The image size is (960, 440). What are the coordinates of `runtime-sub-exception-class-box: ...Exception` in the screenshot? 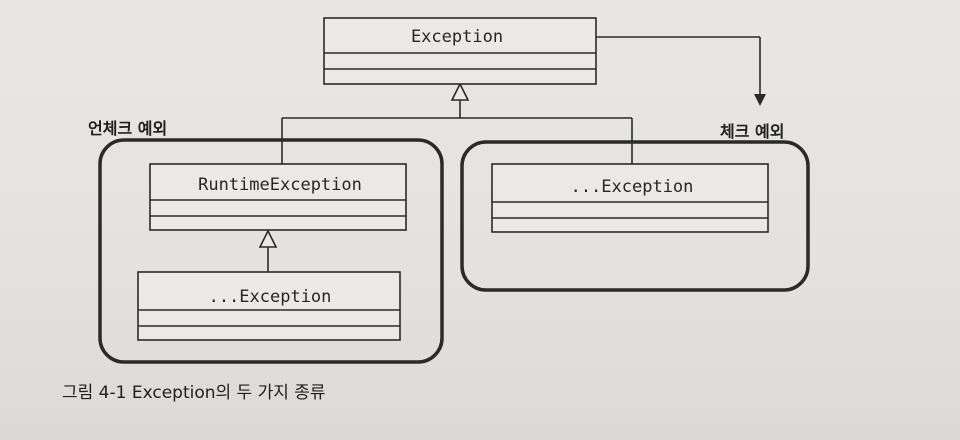 It's located at (269, 306).